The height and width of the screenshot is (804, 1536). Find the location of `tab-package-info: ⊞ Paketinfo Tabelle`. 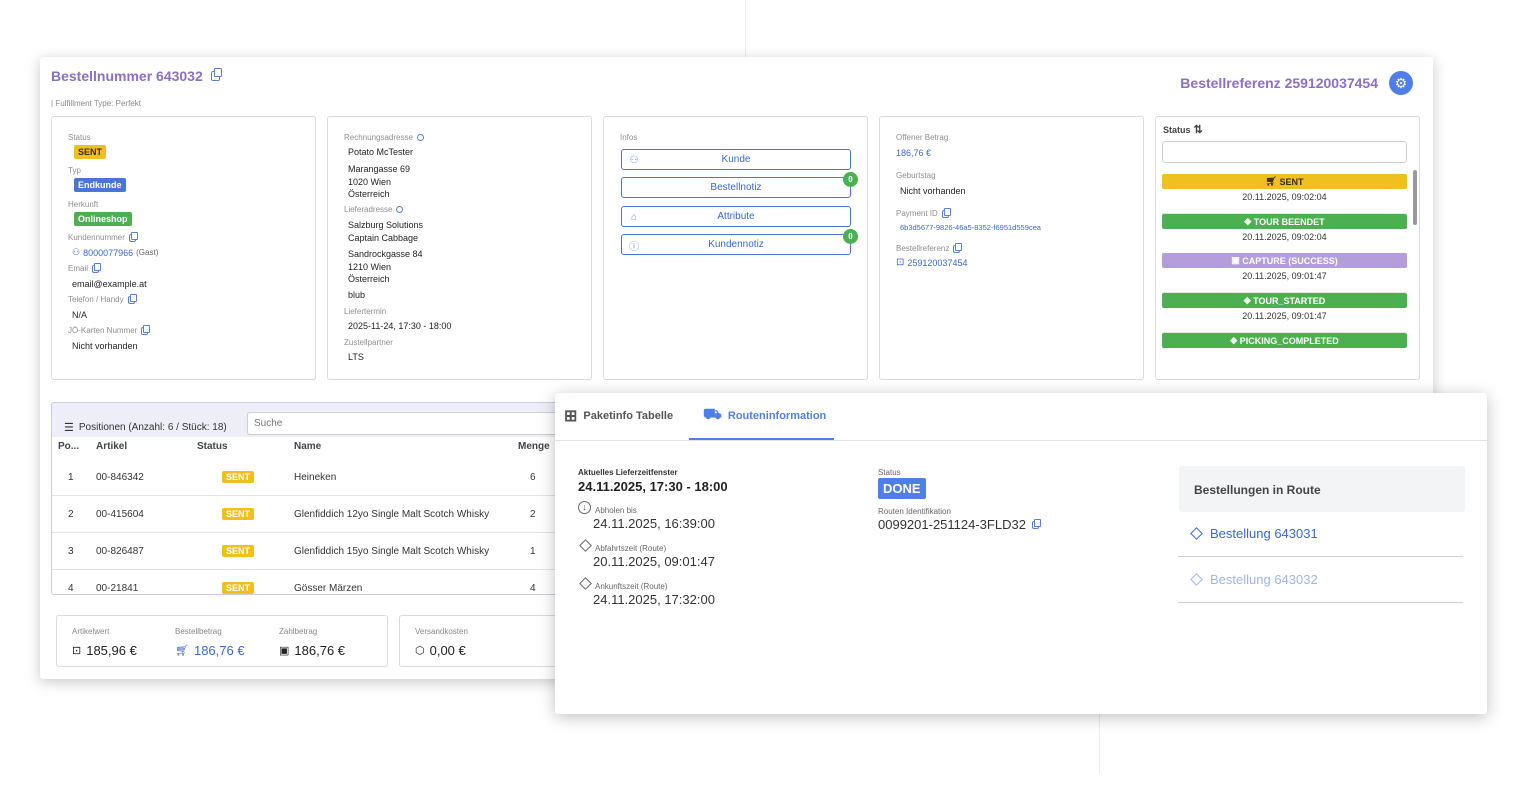

tab-package-info: ⊞ Paketinfo Tabelle is located at coordinates (618, 416).